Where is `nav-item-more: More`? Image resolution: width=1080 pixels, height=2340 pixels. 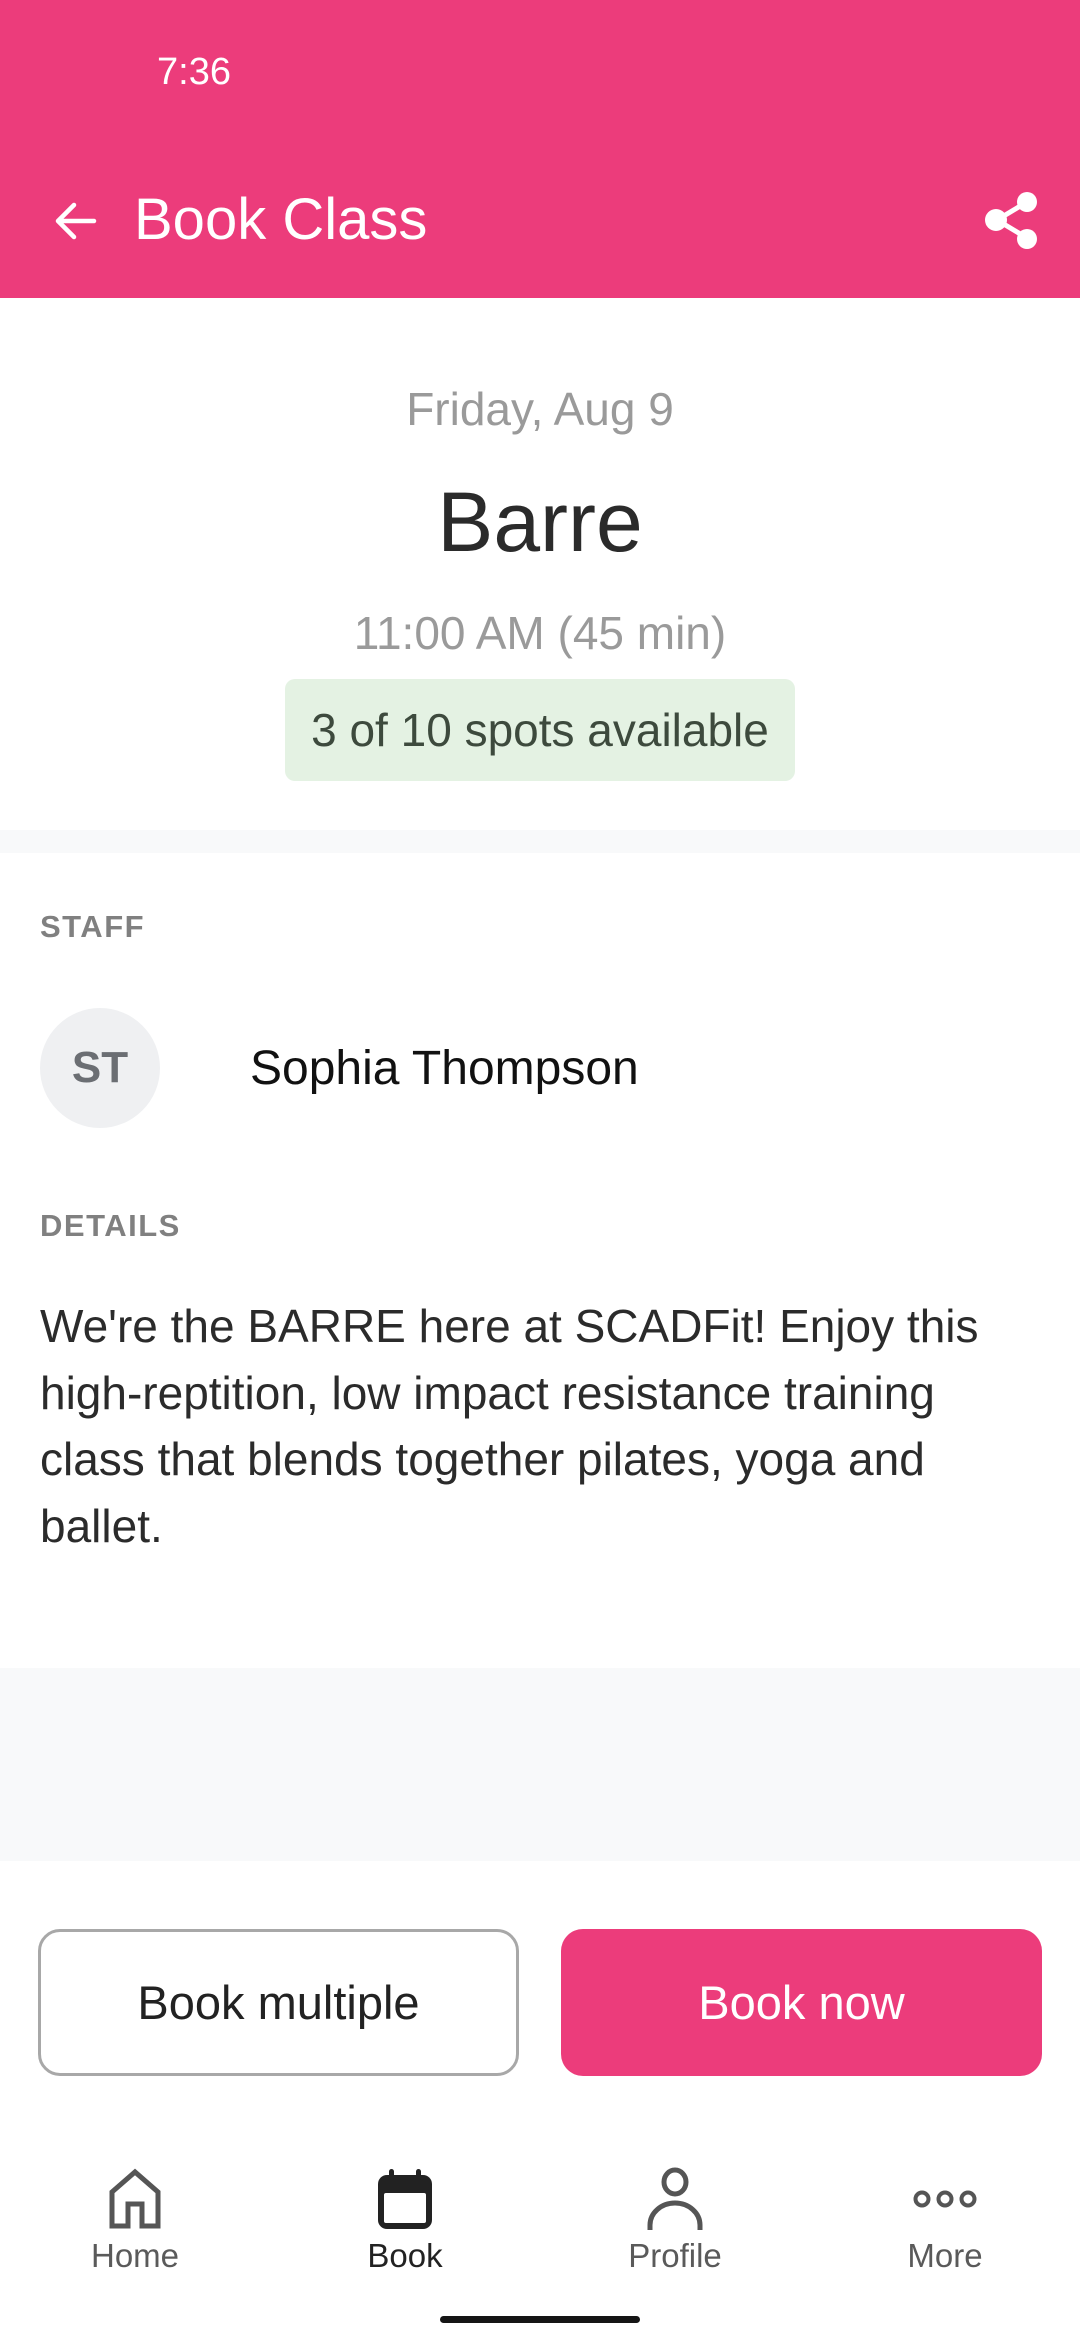 nav-item-more: More is located at coordinates (945, 2220).